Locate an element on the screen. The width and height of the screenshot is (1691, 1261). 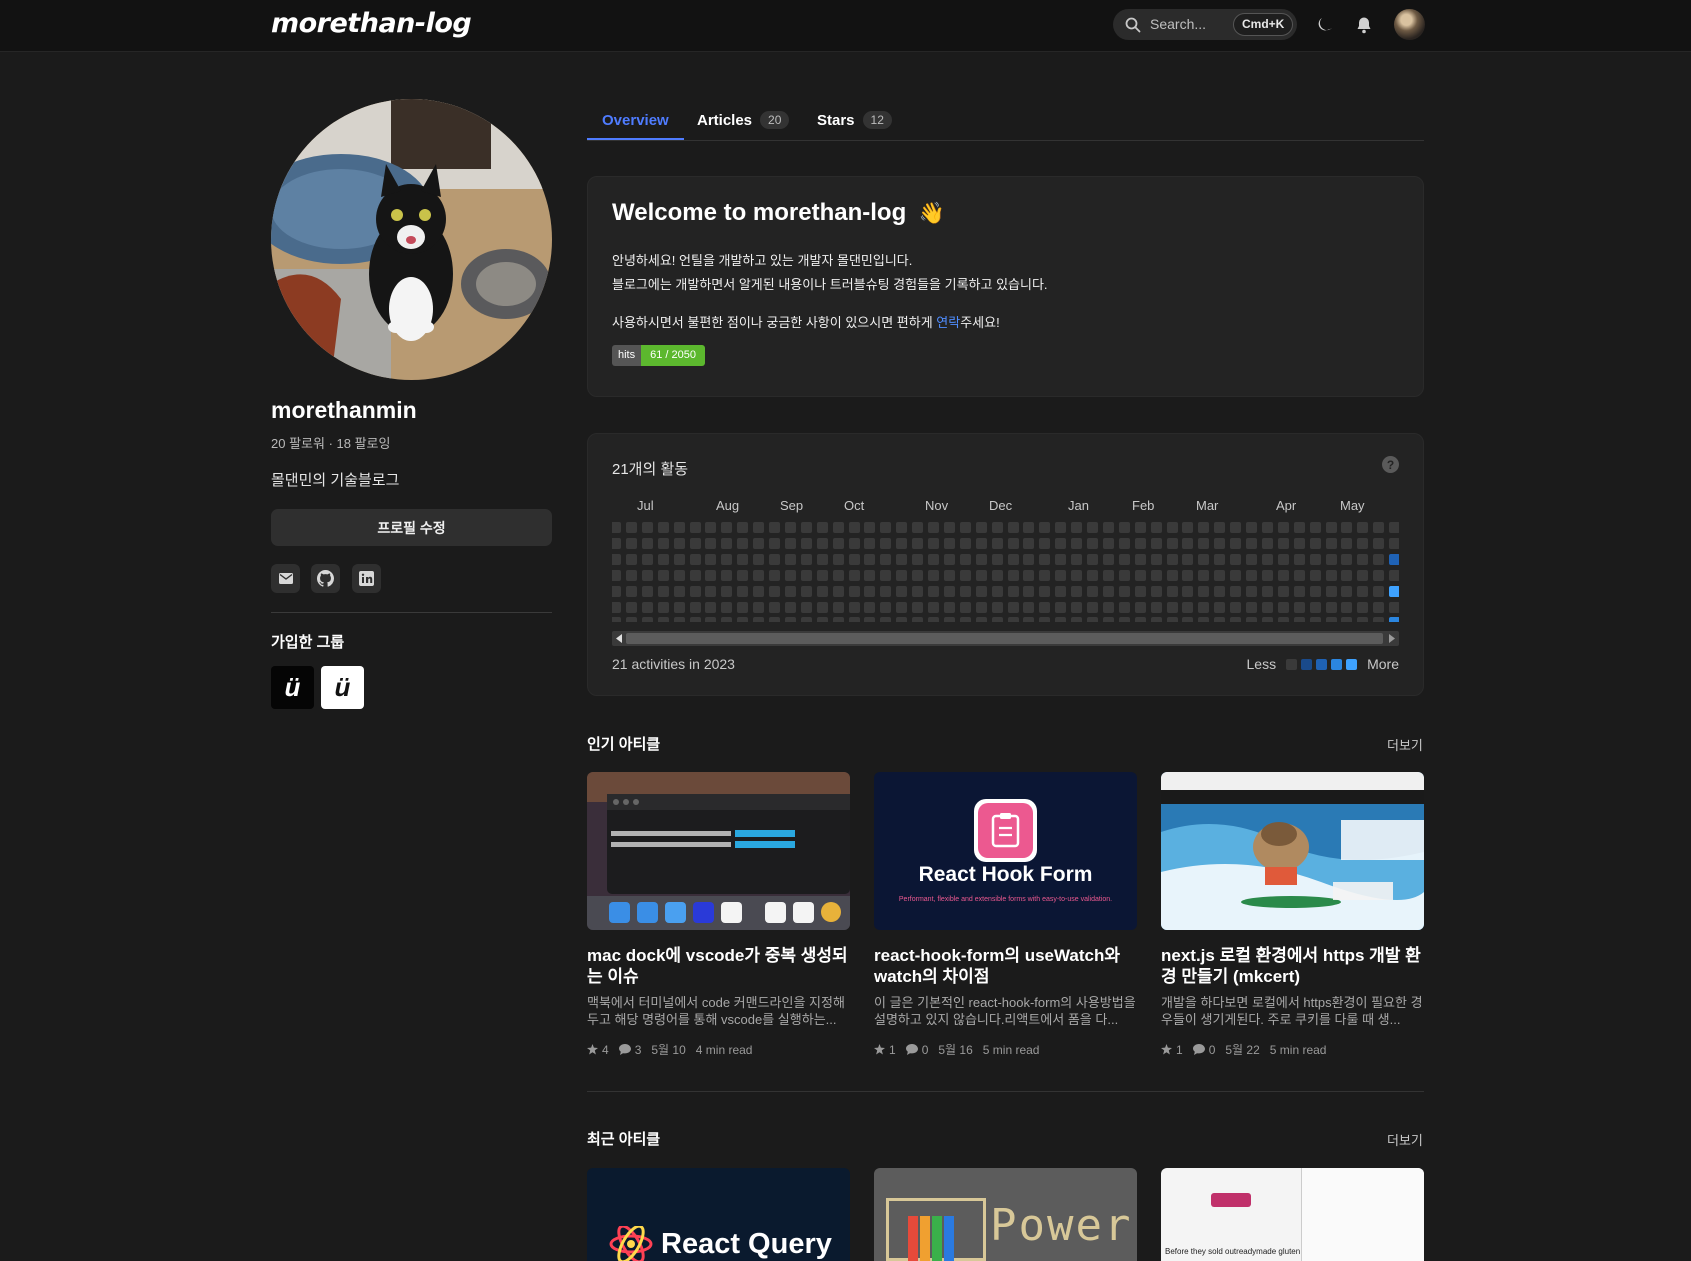
linkedin-link is located at coordinates (366, 578).